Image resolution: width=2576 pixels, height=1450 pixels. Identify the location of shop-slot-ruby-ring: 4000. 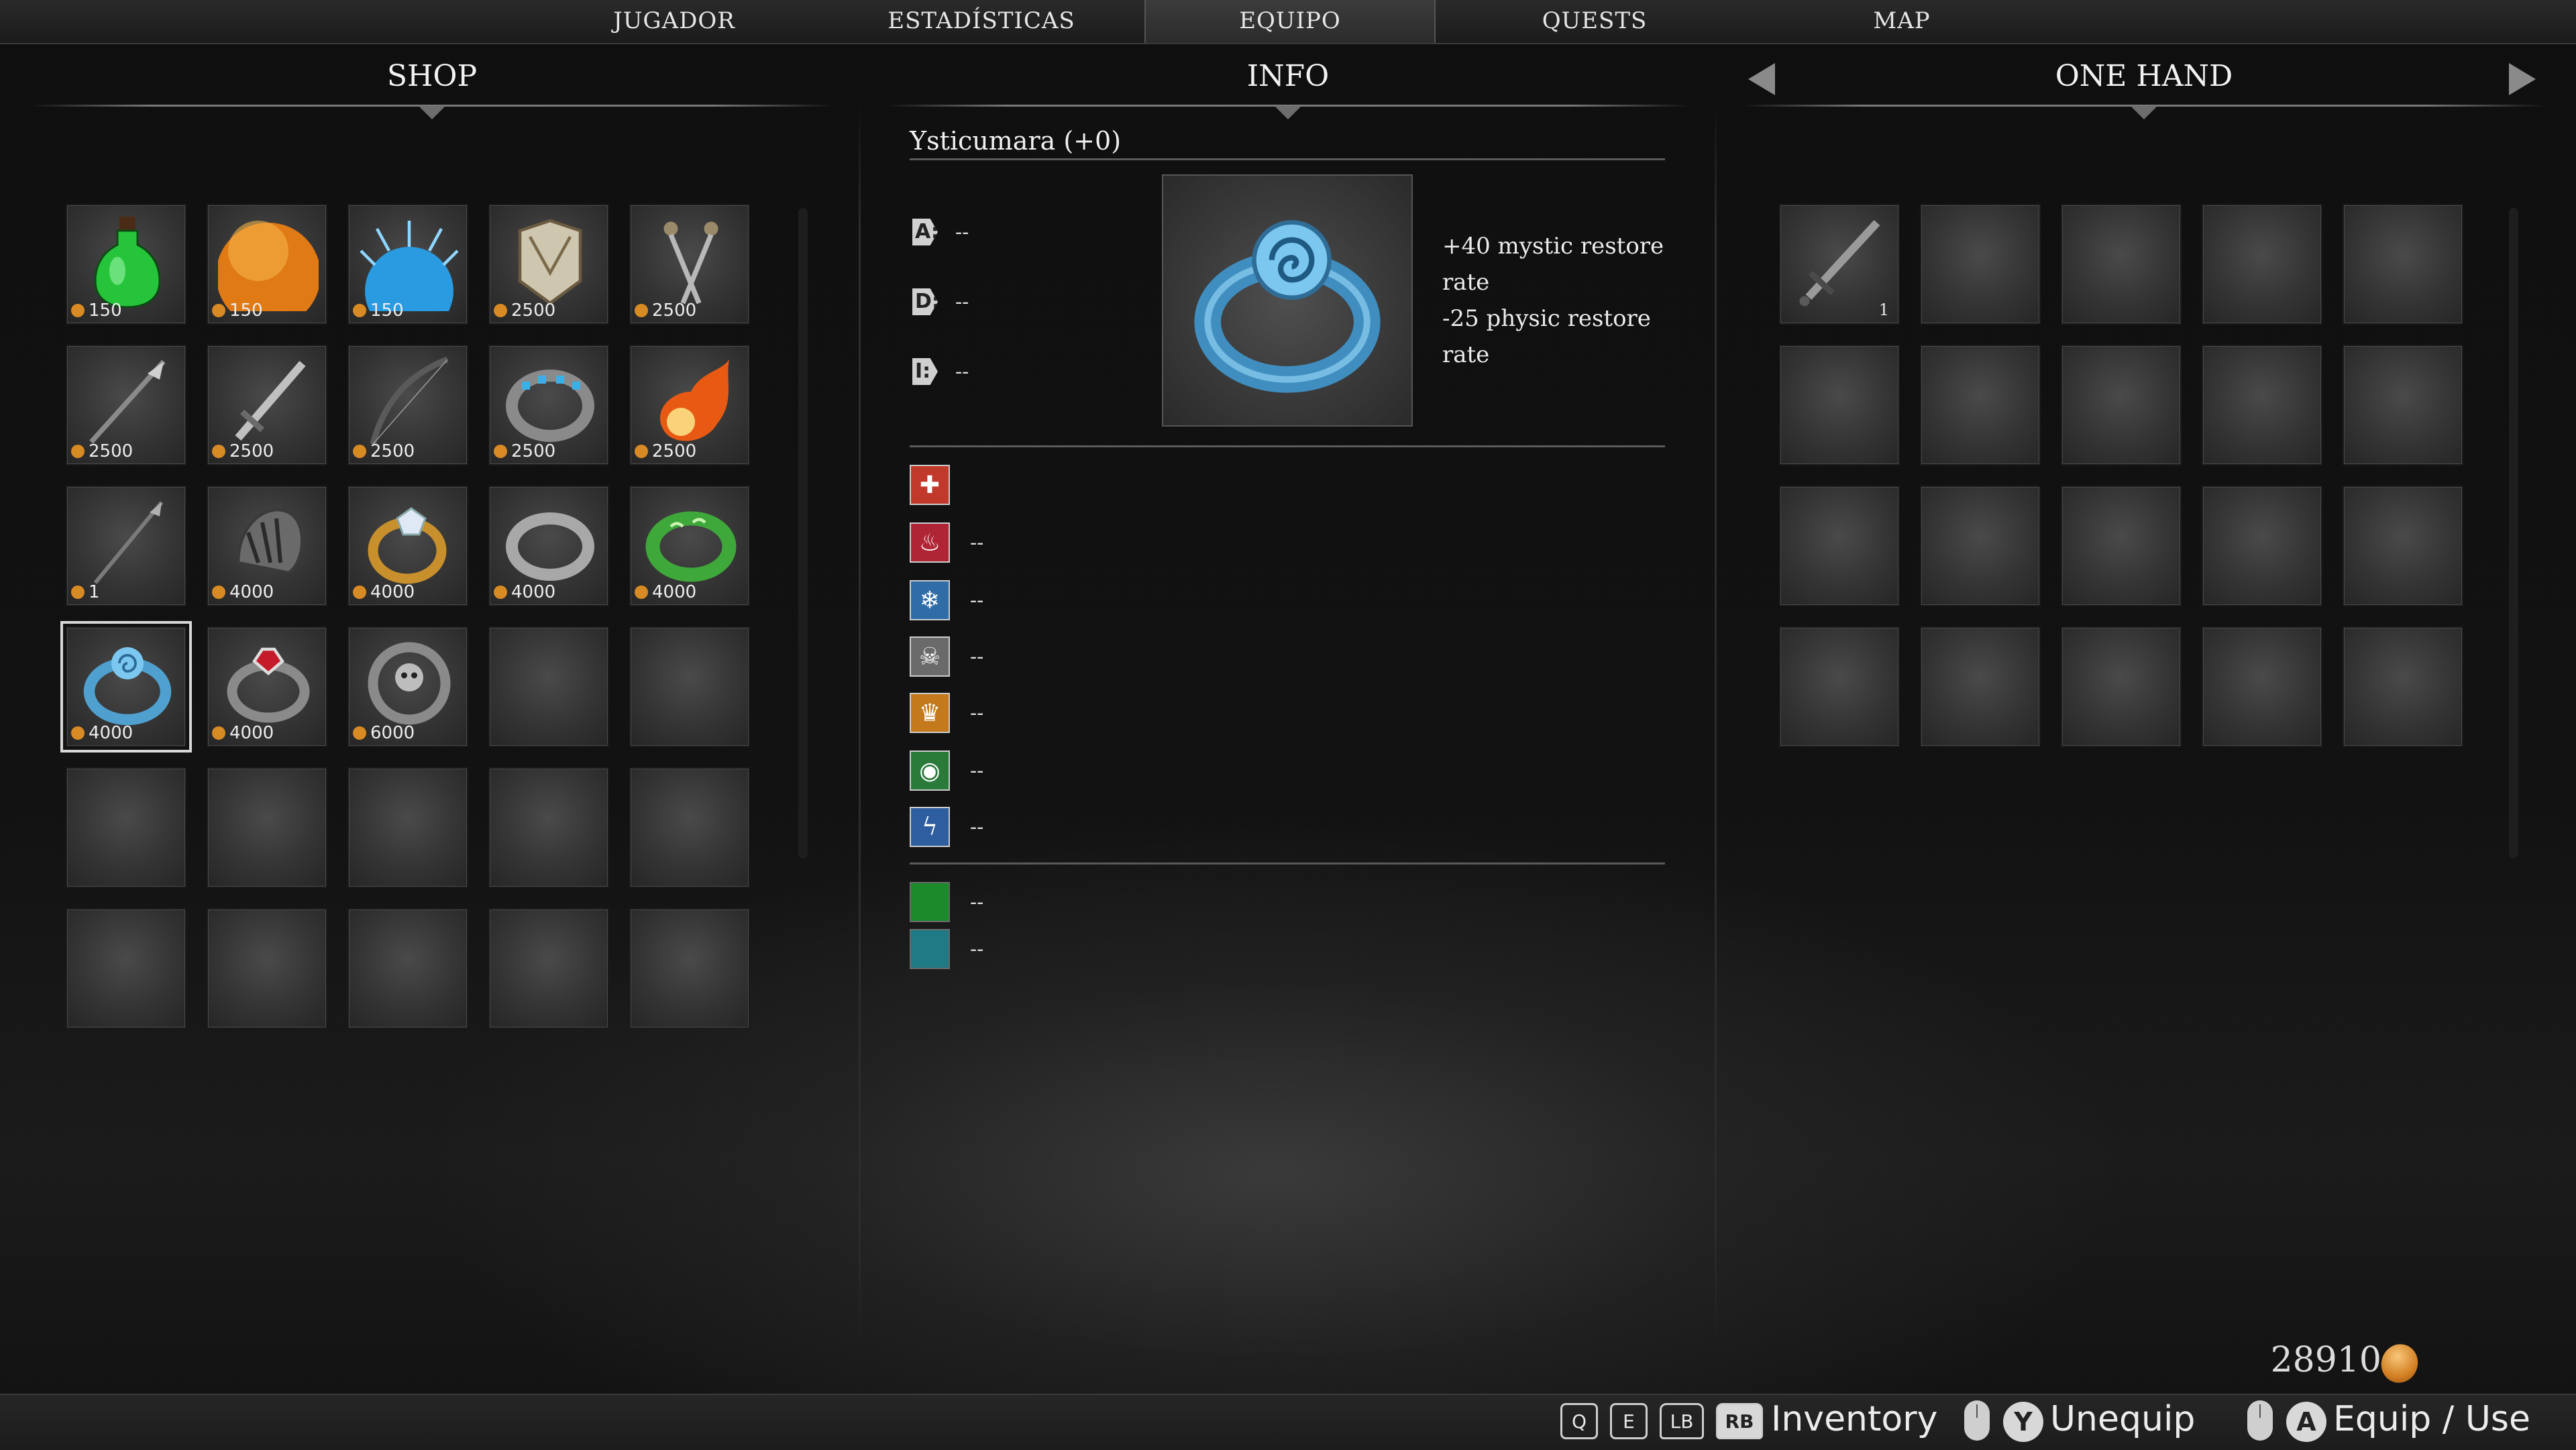
(267, 686).